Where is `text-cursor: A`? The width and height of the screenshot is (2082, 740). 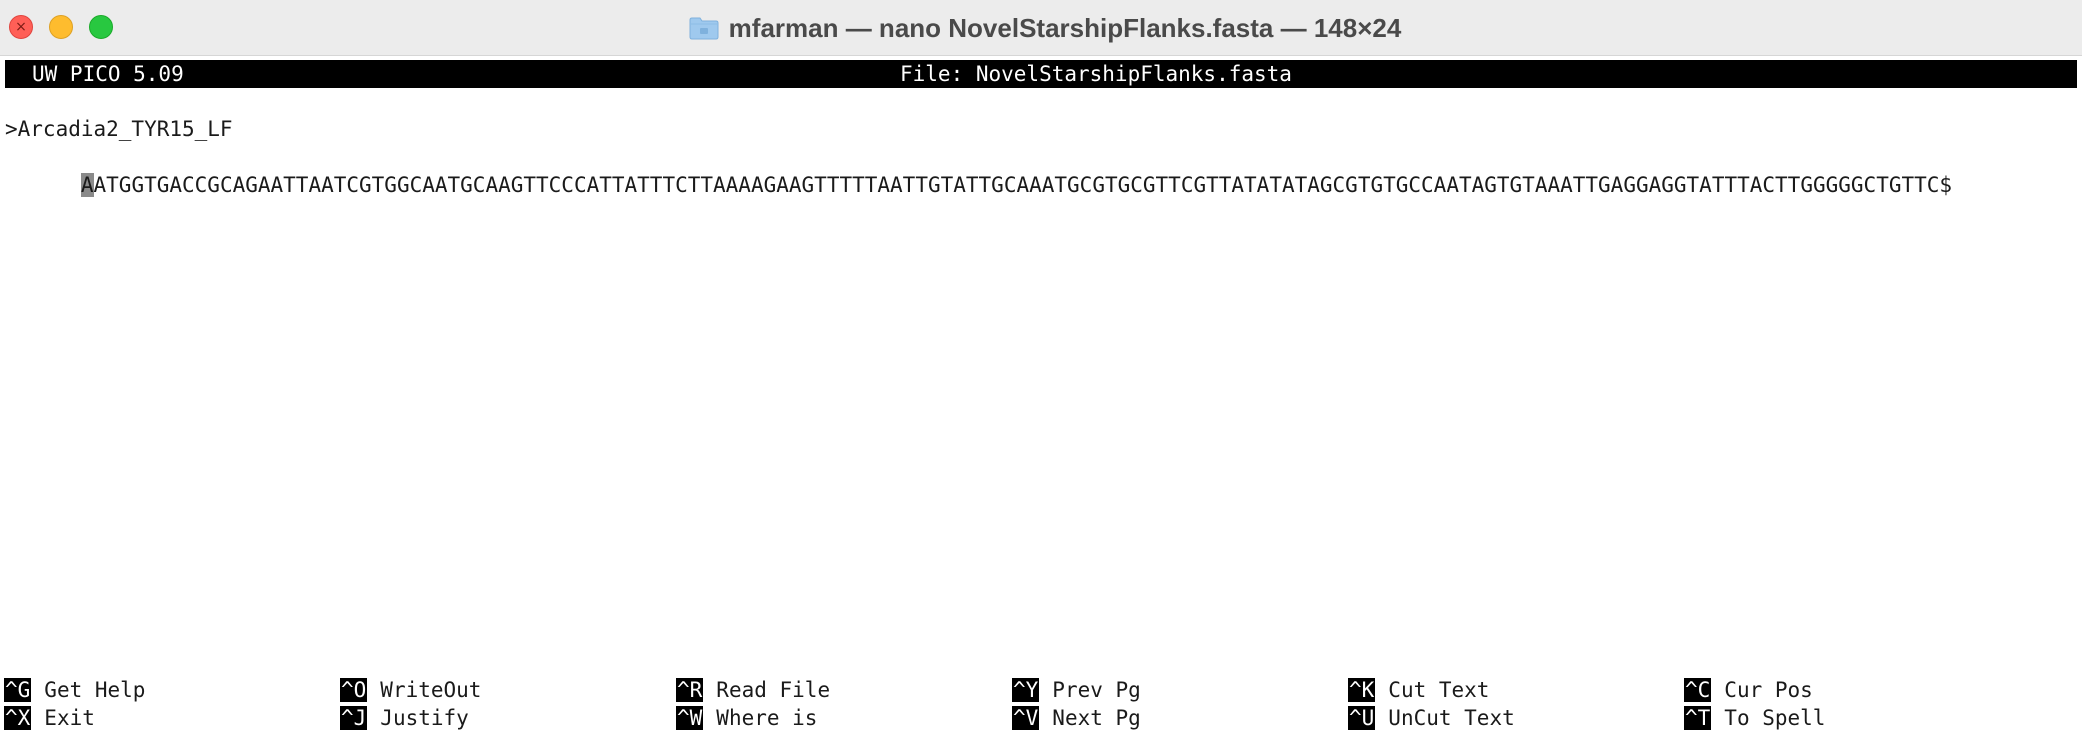
text-cursor: A is located at coordinates (87, 185).